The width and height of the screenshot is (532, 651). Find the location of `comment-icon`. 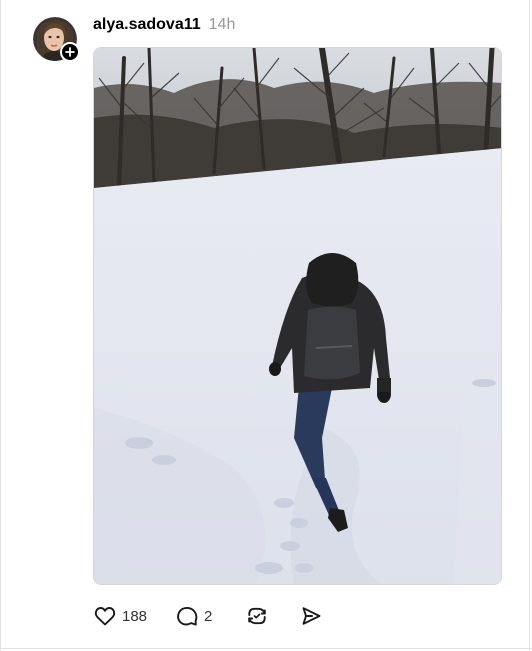

comment-icon is located at coordinates (187, 616).